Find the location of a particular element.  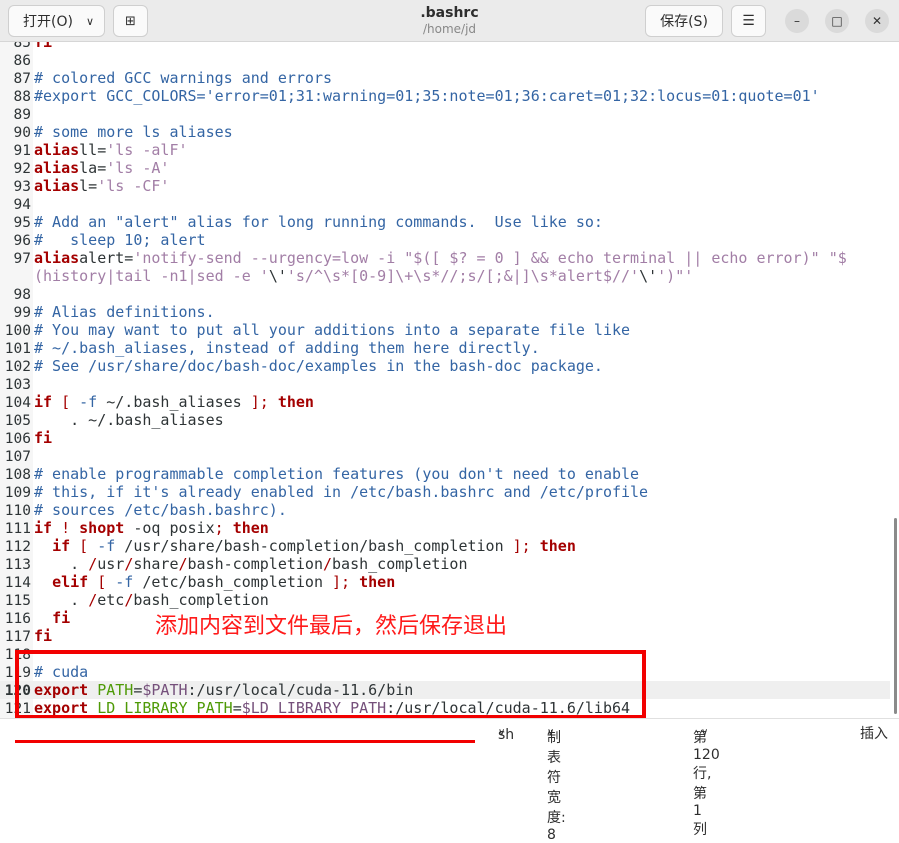

minimize-icon: – is located at coordinates (797, 21).